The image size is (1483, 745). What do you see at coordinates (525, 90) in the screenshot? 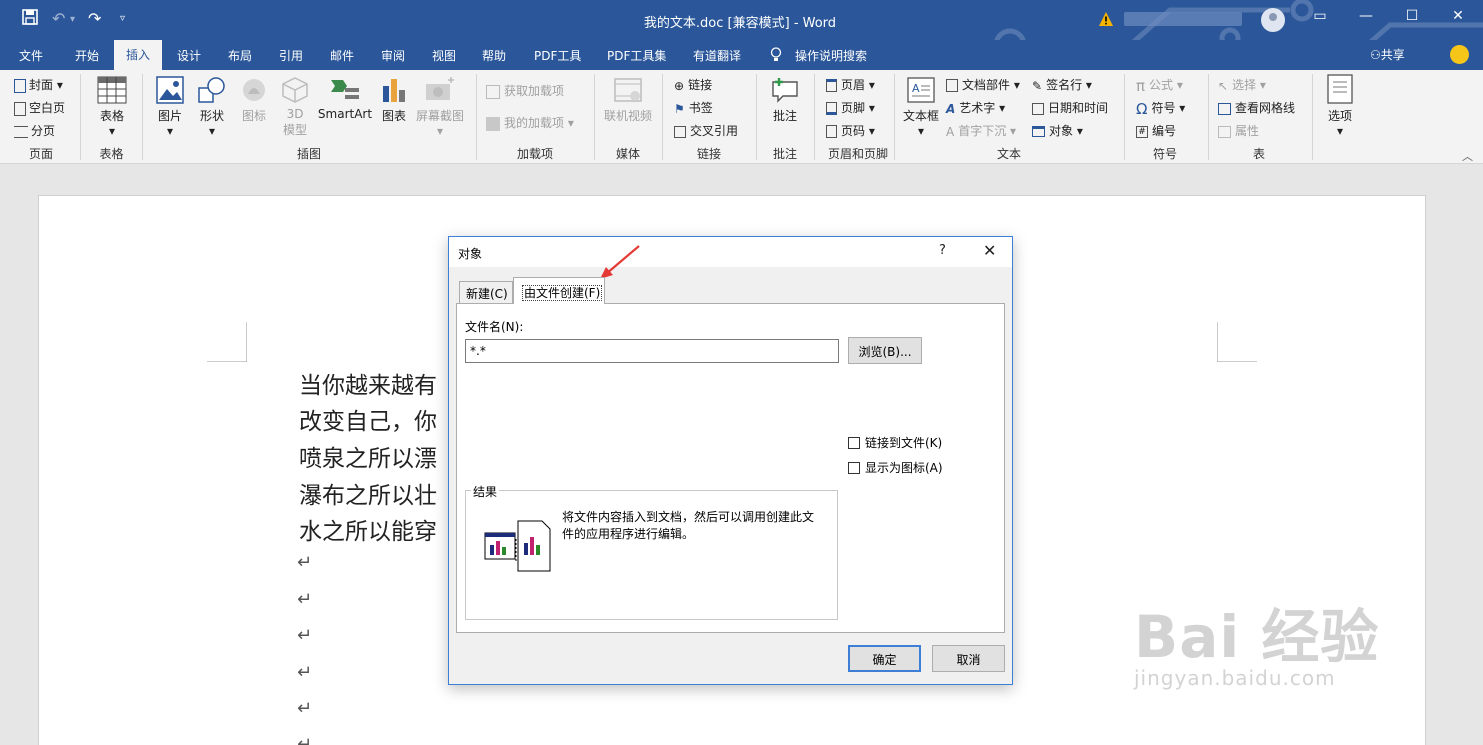
I see `get-addins-button: 获取加载项` at bounding box center [525, 90].